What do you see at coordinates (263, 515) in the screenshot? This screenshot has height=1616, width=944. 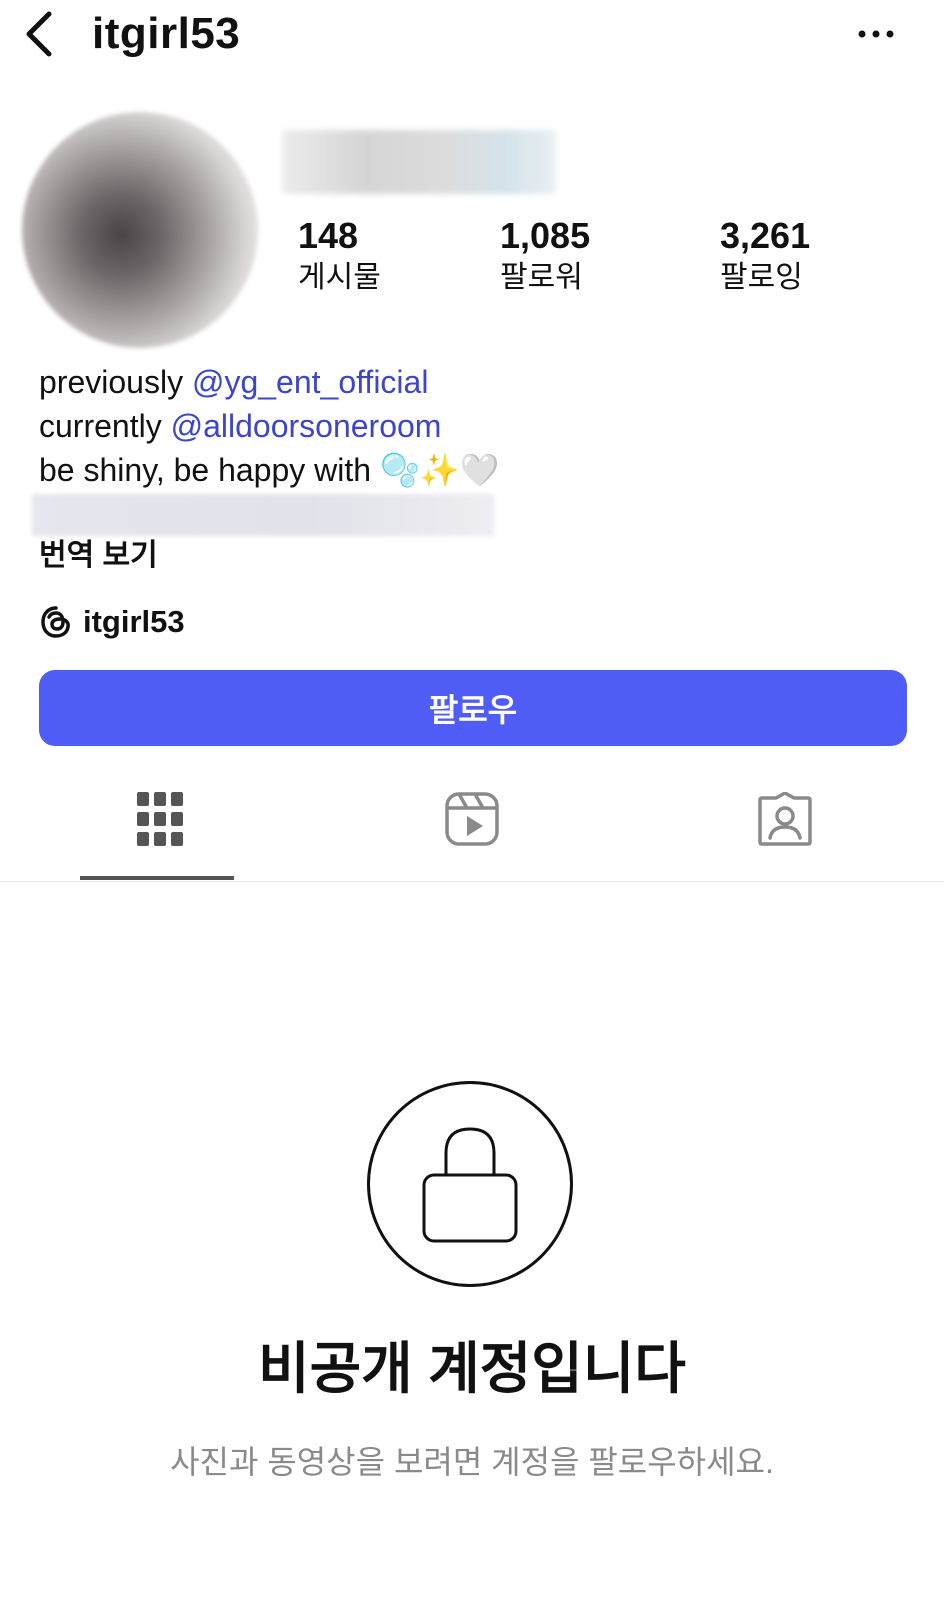 I see `bio-line-redacted` at bounding box center [263, 515].